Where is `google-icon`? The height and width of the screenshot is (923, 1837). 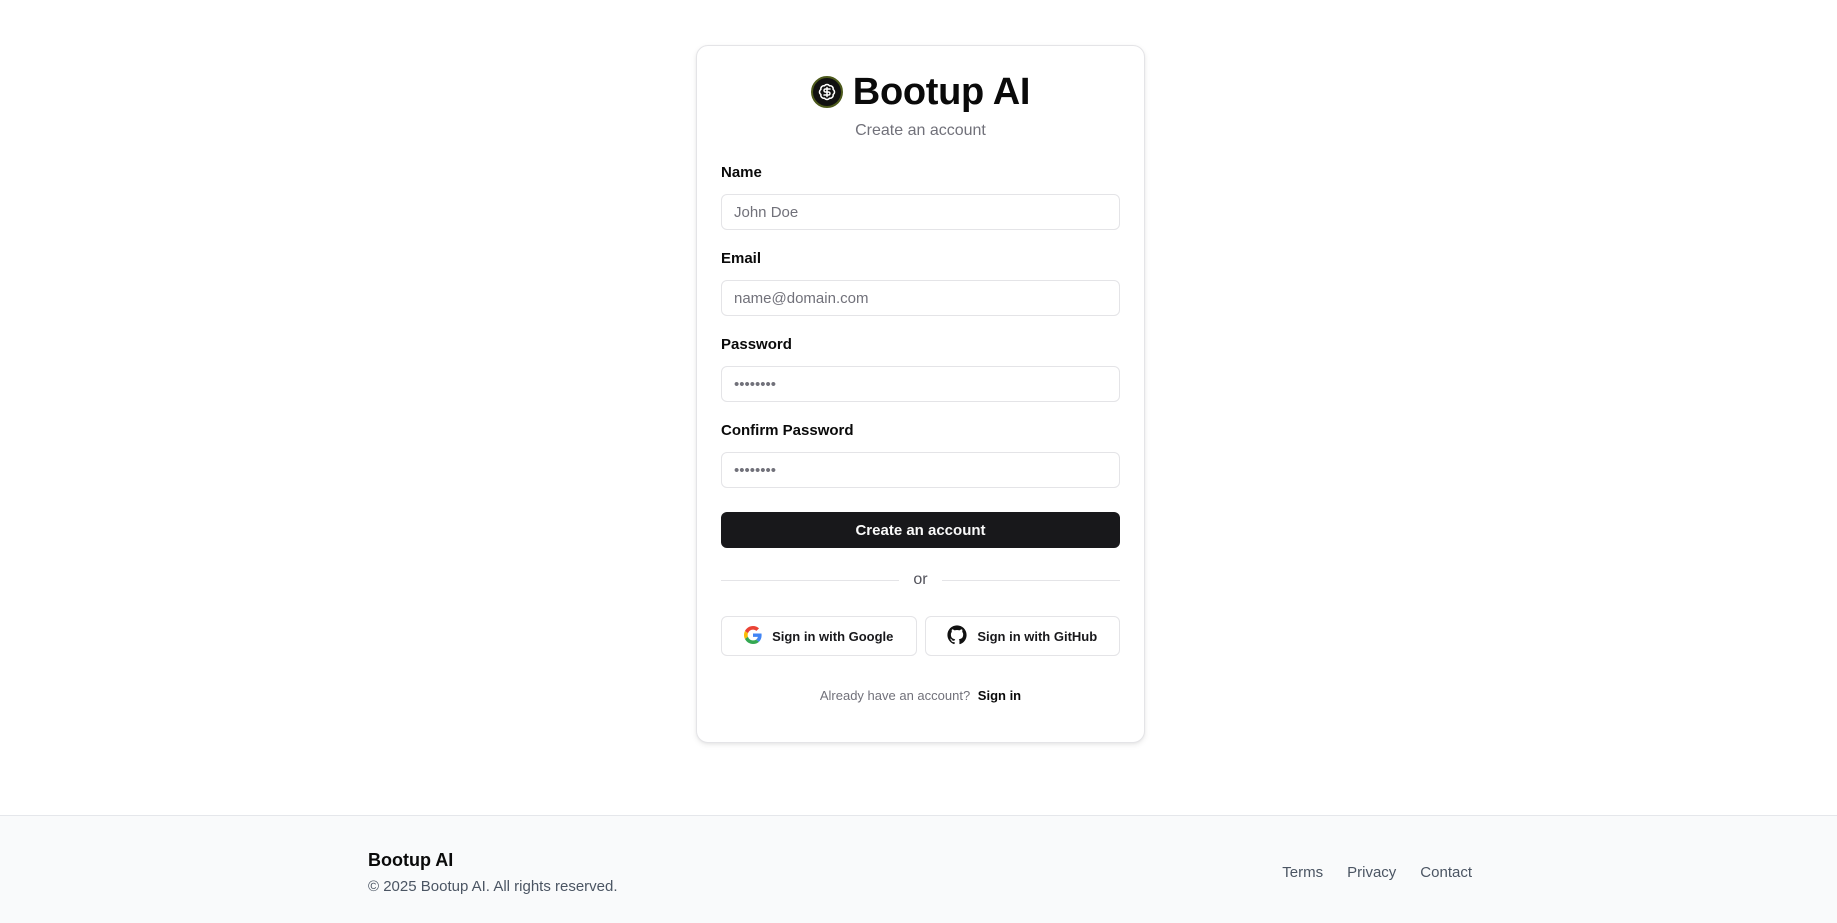 google-icon is located at coordinates (753, 636).